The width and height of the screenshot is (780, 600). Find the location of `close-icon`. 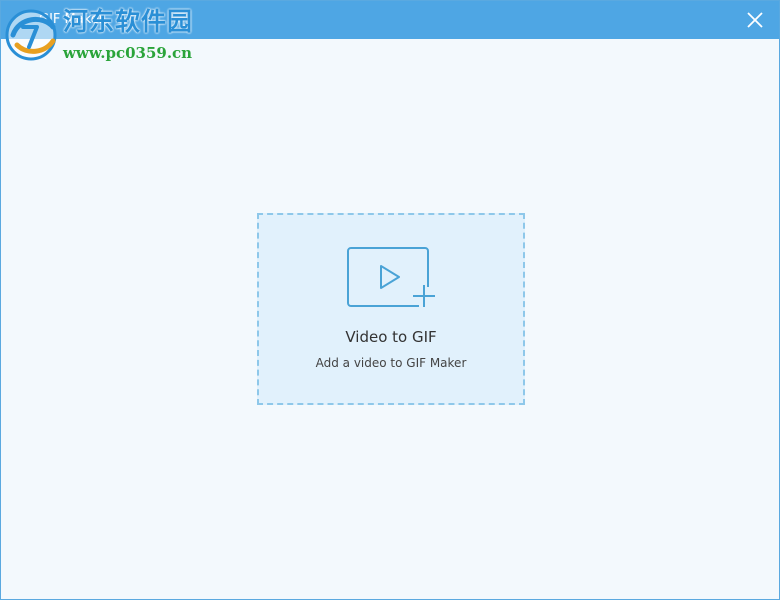

close-icon is located at coordinates (755, 20).